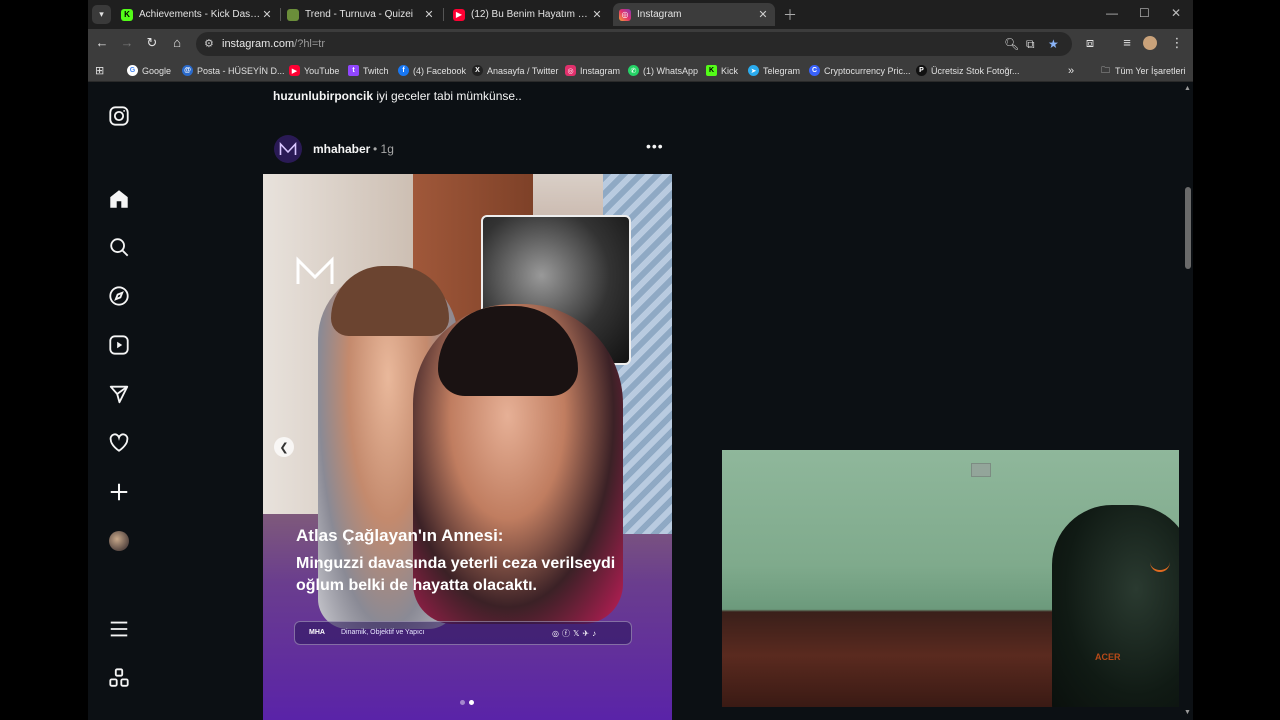 Image resolution: width=1280 pixels, height=720 pixels. Describe the element at coordinates (515, 70) in the screenshot. I see `bookmark-twitter: X Anasayfa / Twitter` at that location.